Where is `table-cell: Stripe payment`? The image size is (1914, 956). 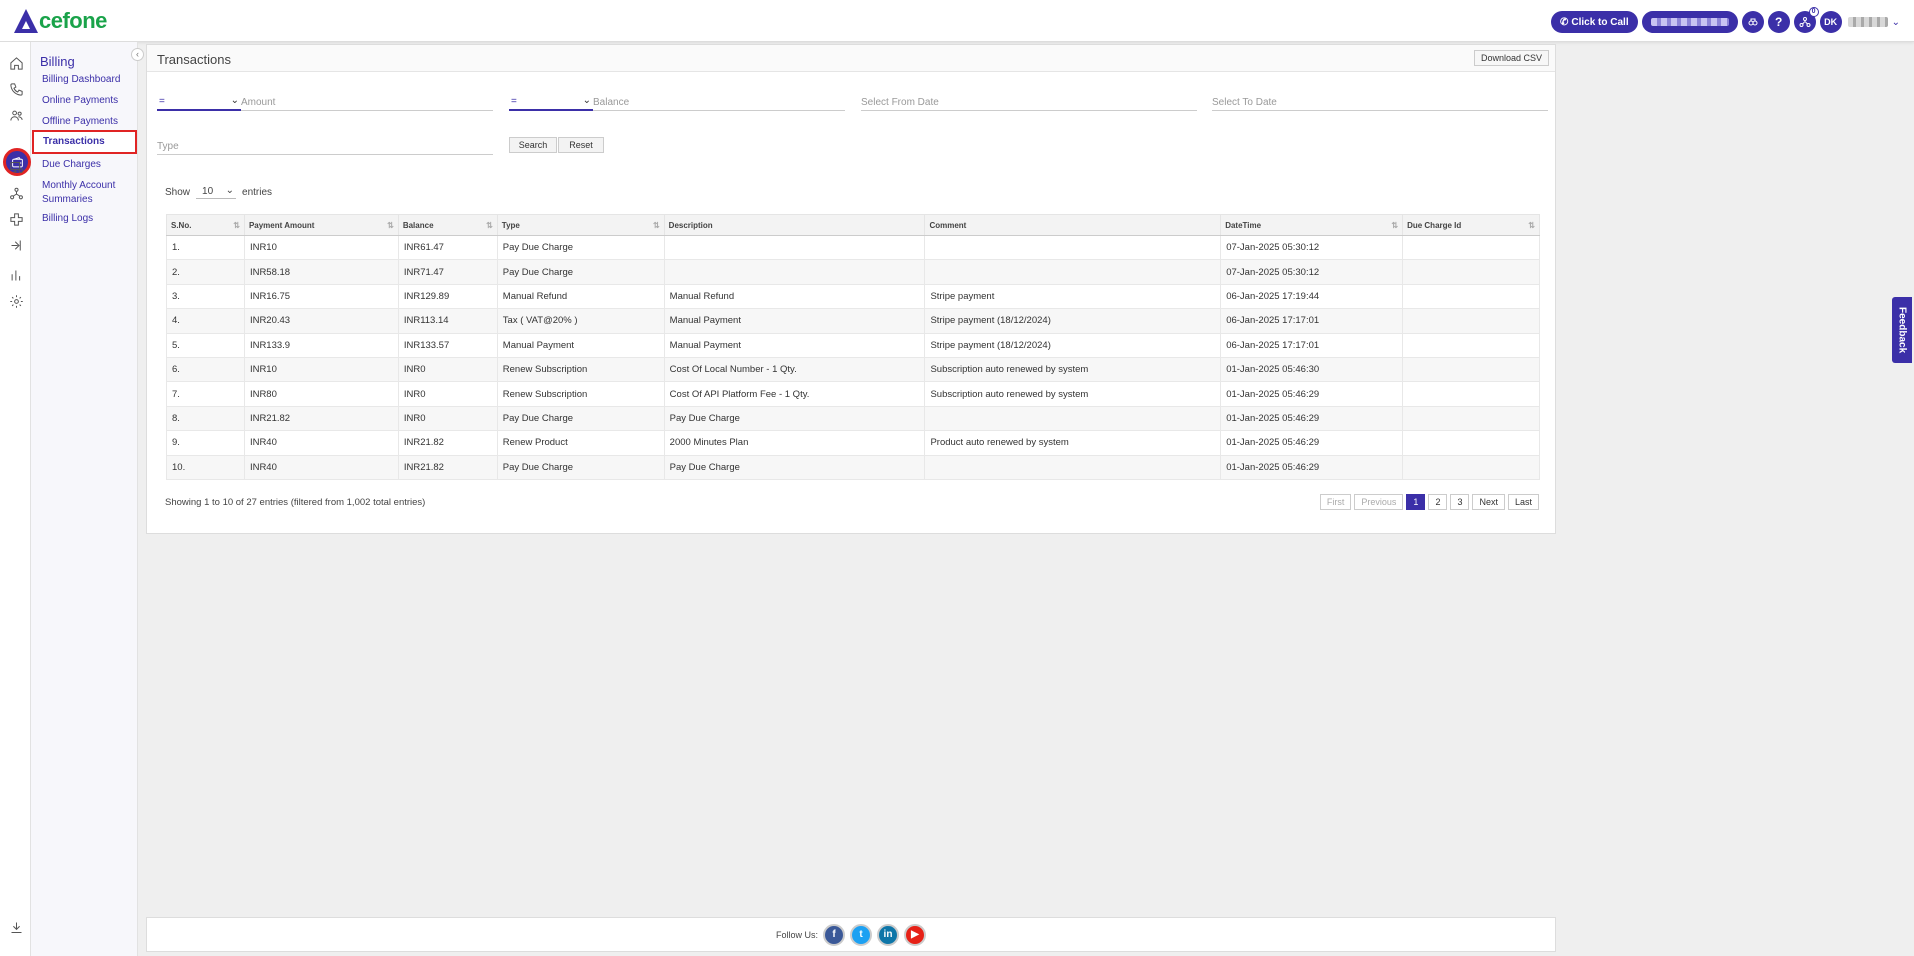 table-cell: Stripe payment is located at coordinates (1073, 296).